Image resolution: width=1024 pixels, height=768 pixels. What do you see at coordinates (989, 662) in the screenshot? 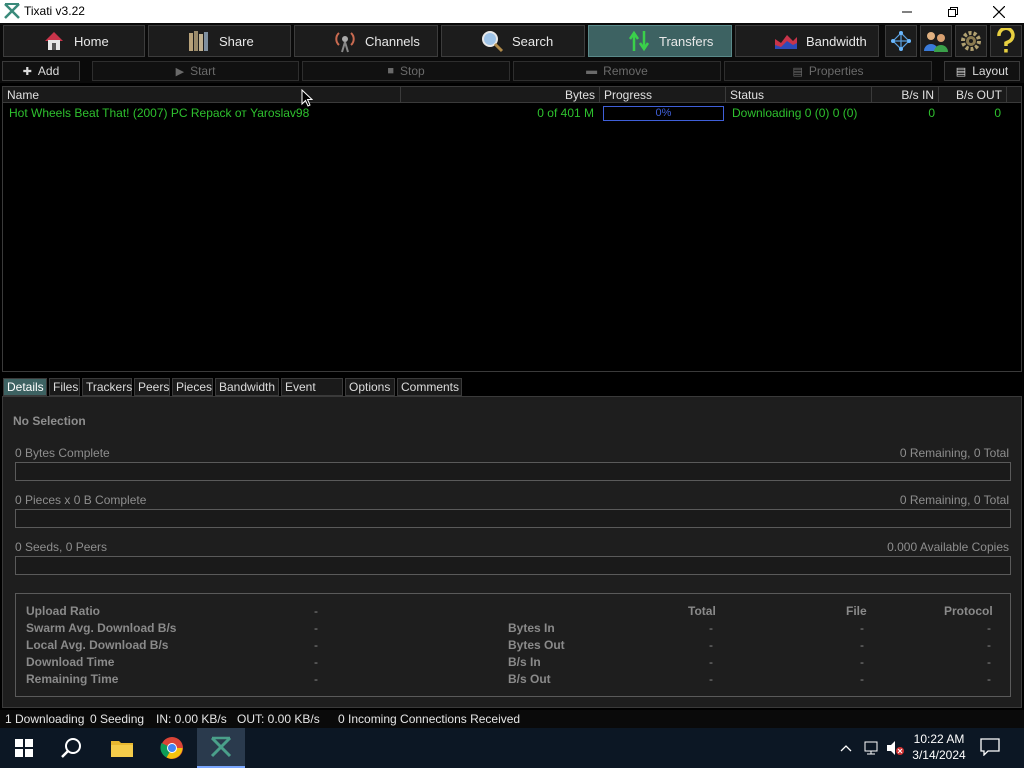
I see `stat-bs-in-protocol: -` at bounding box center [989, 662].